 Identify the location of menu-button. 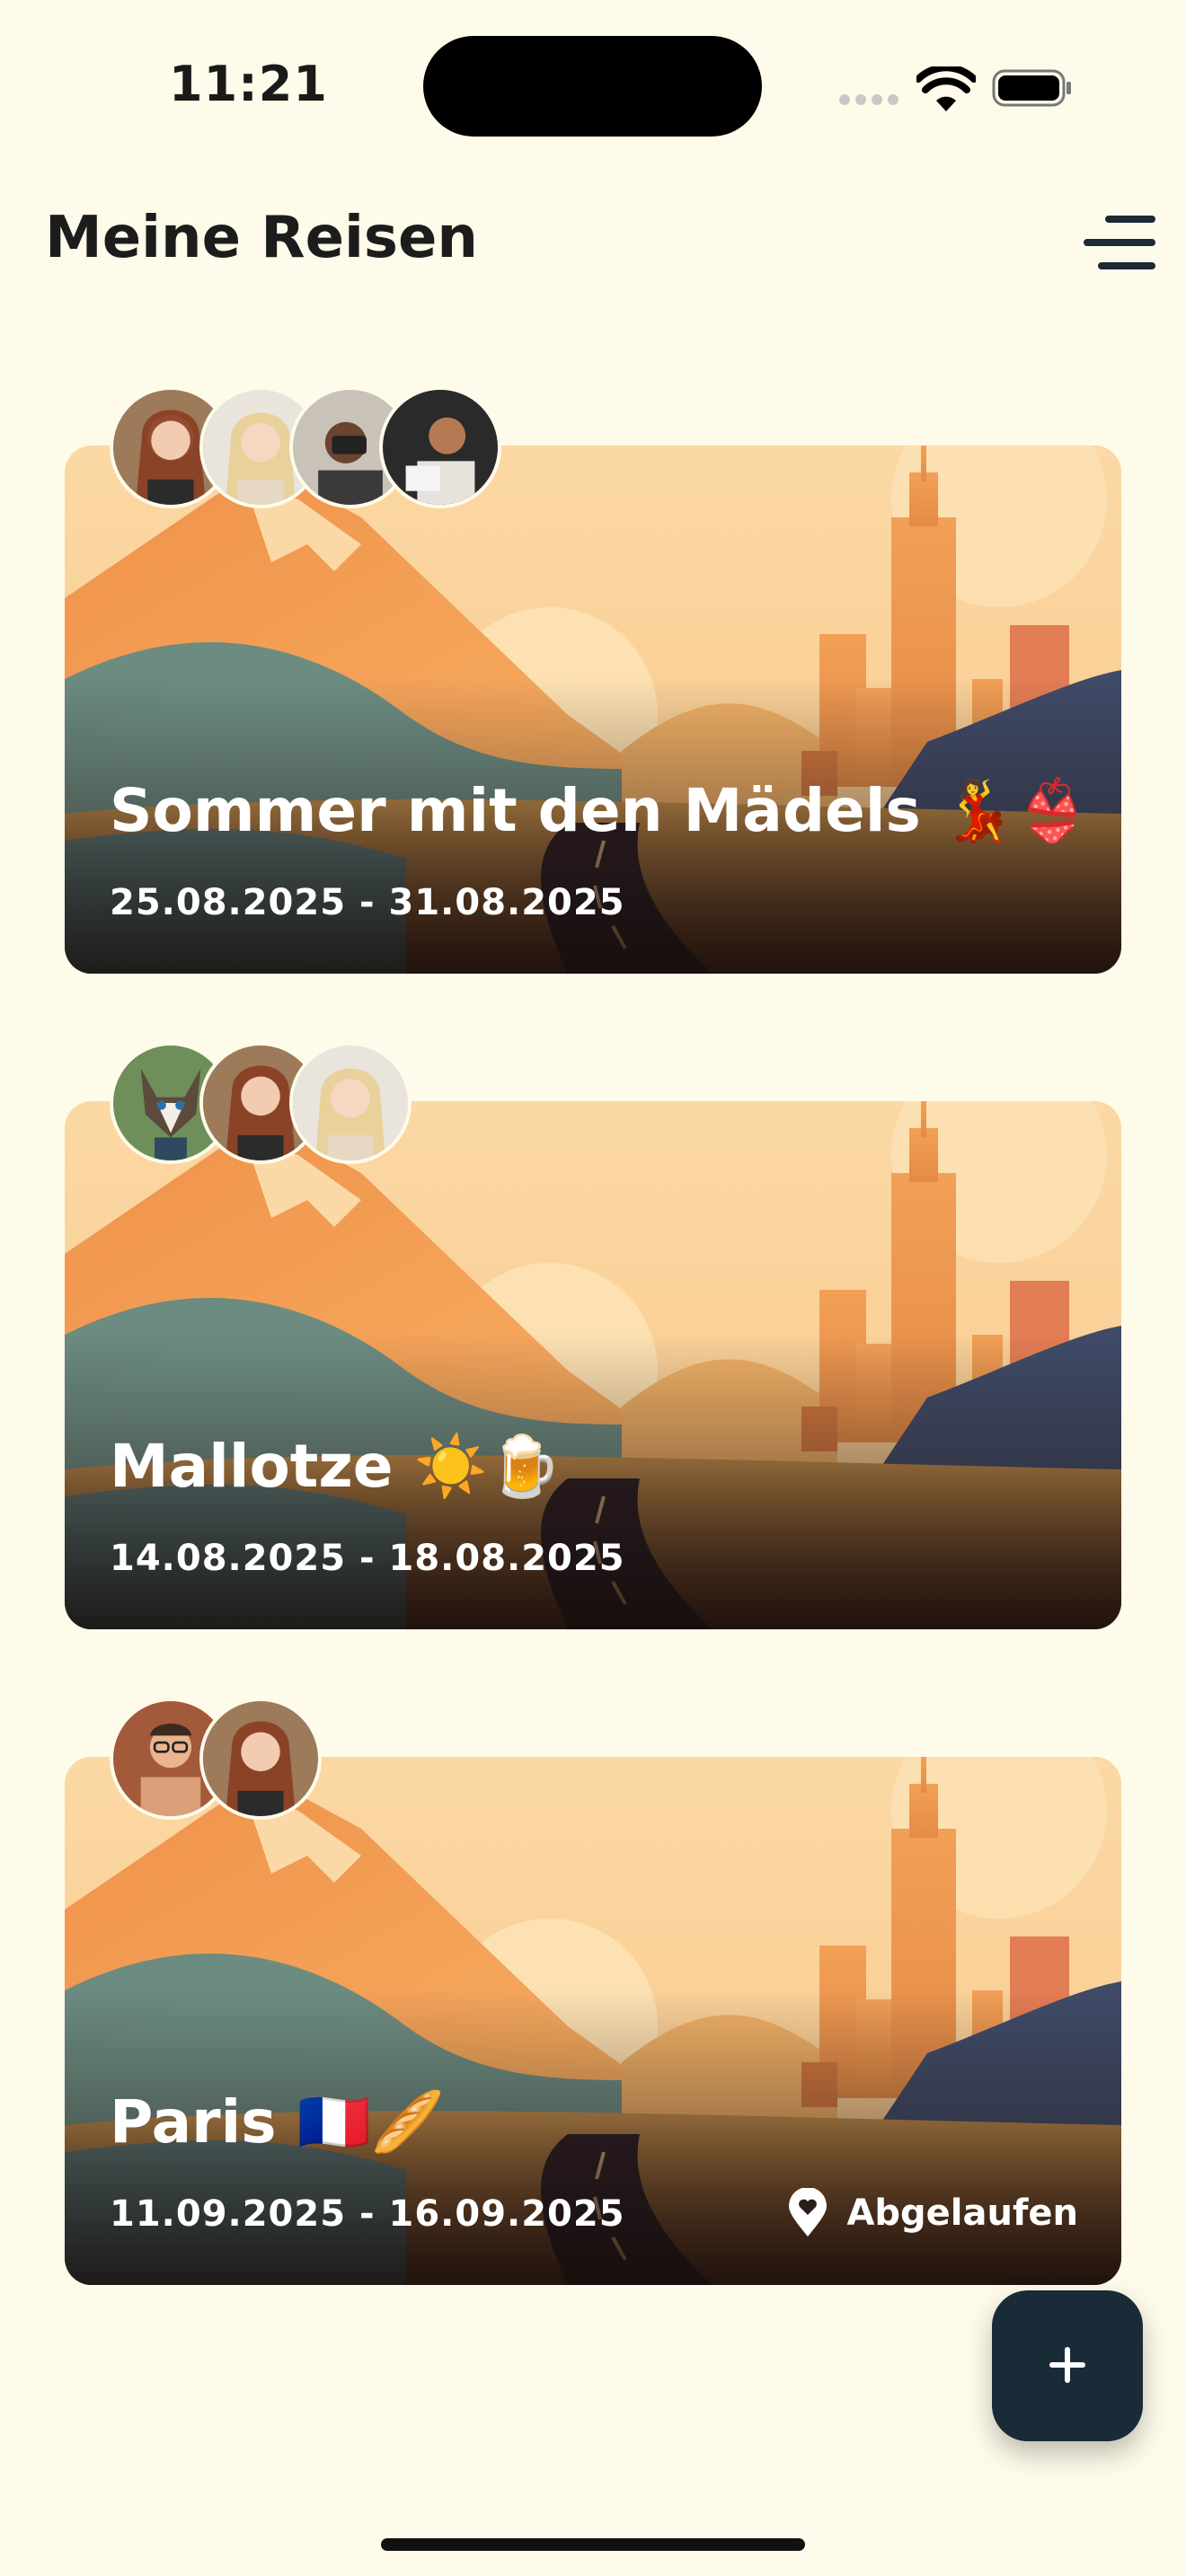
(1119, 242).